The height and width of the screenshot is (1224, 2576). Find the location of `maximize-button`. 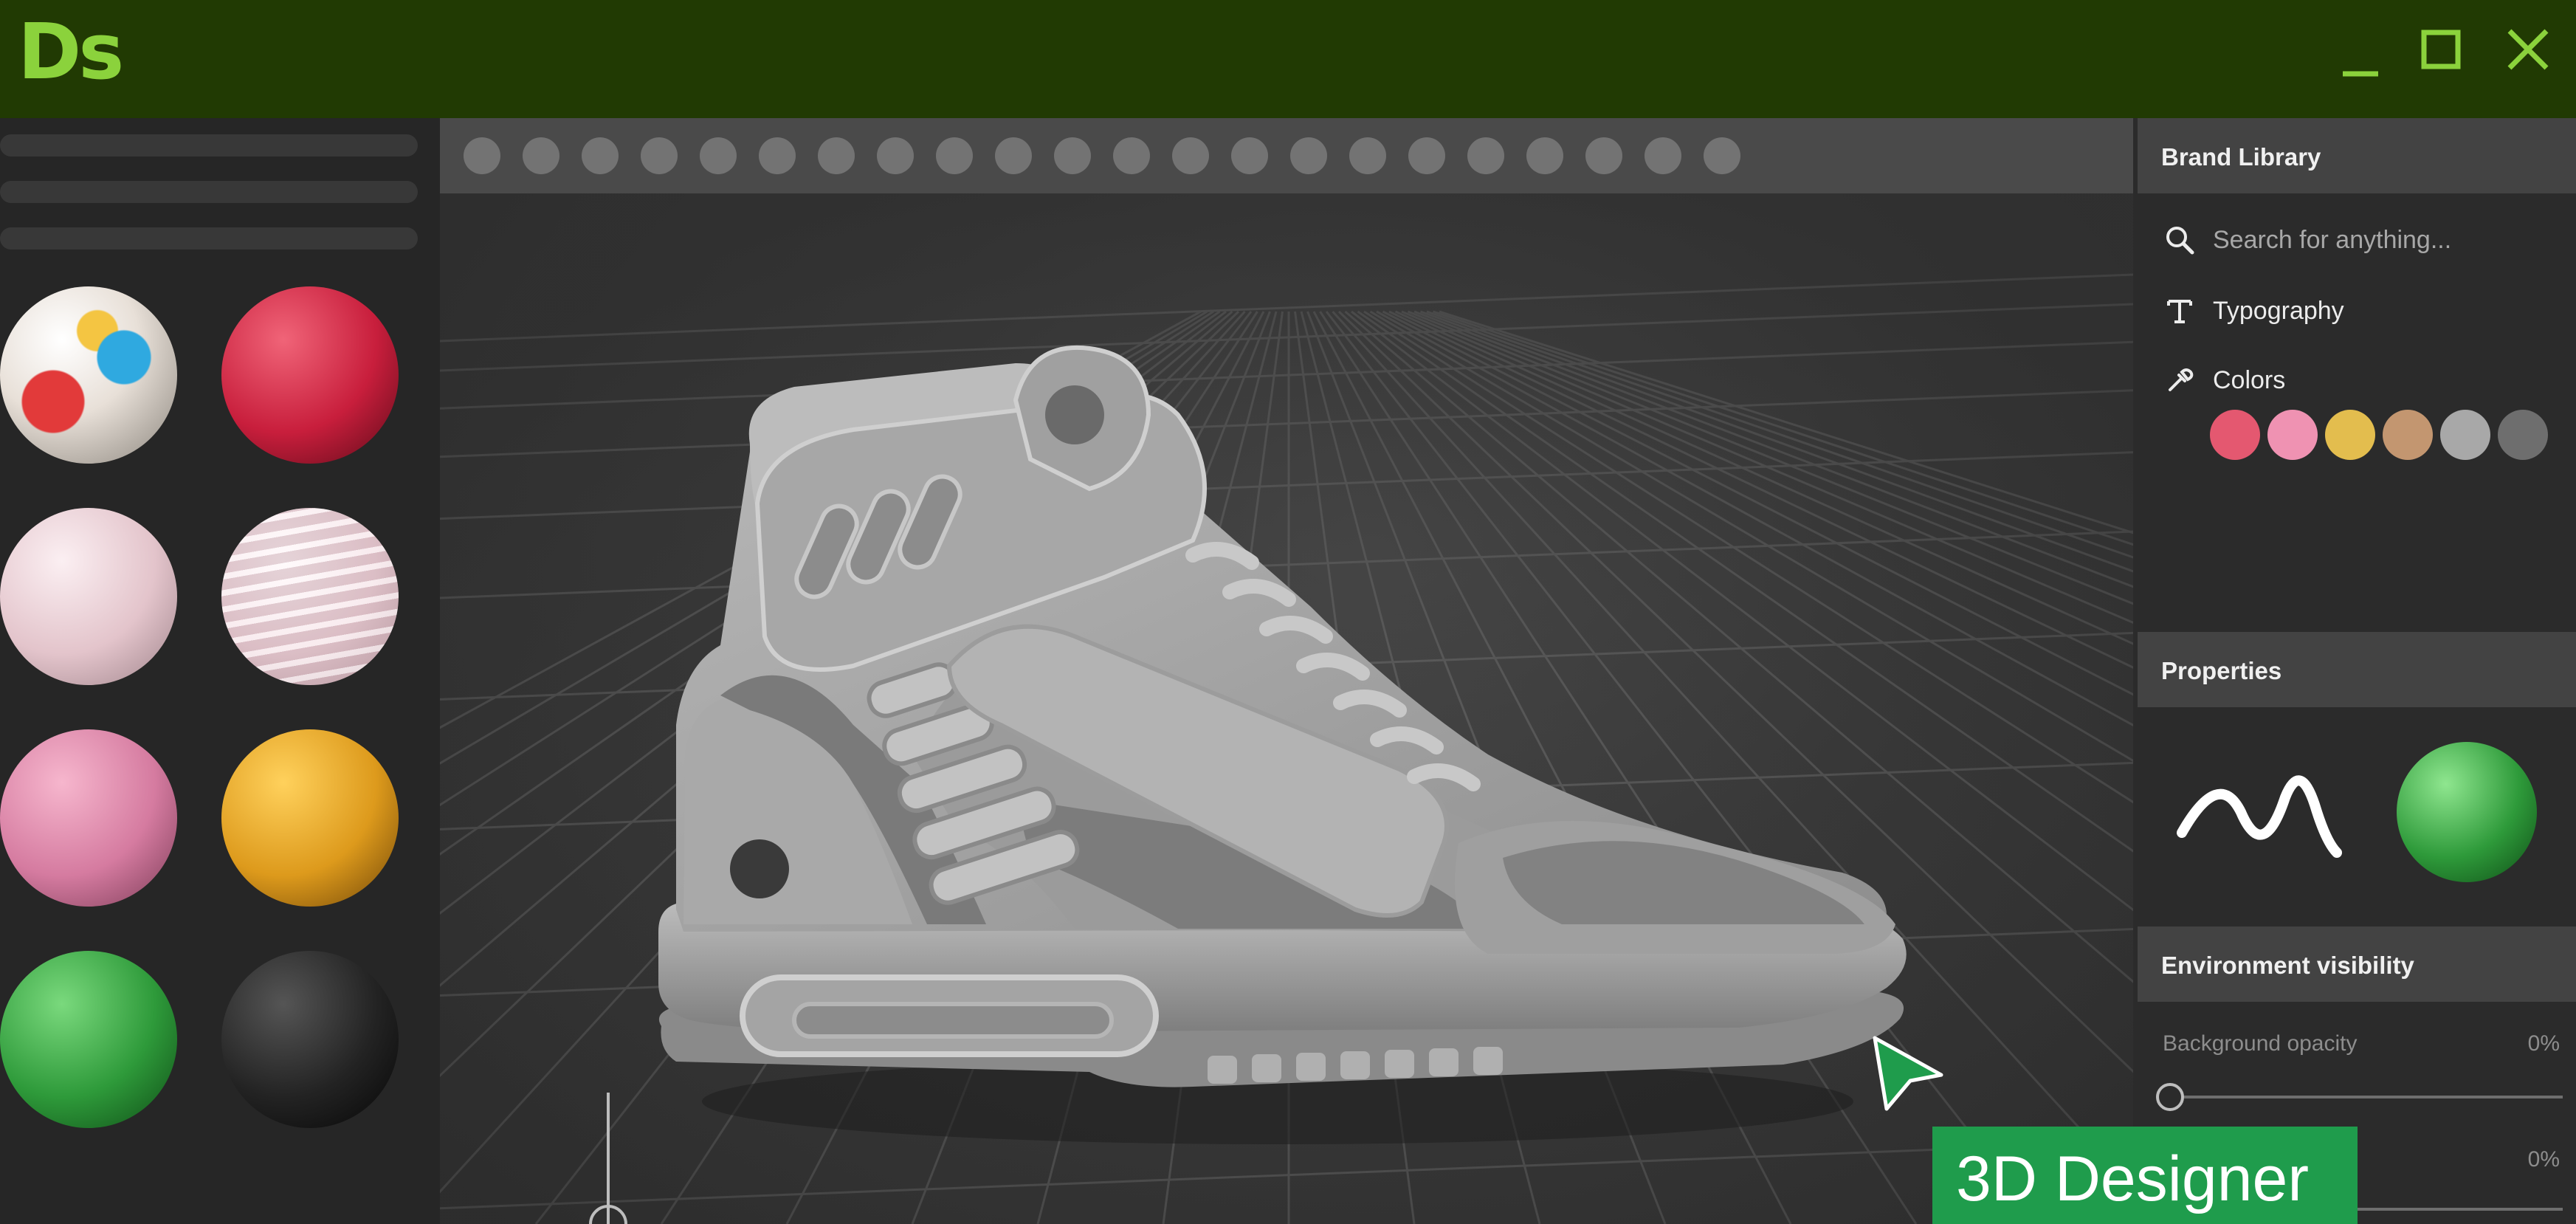

maximize-button is located at coordinates (2447, 55).